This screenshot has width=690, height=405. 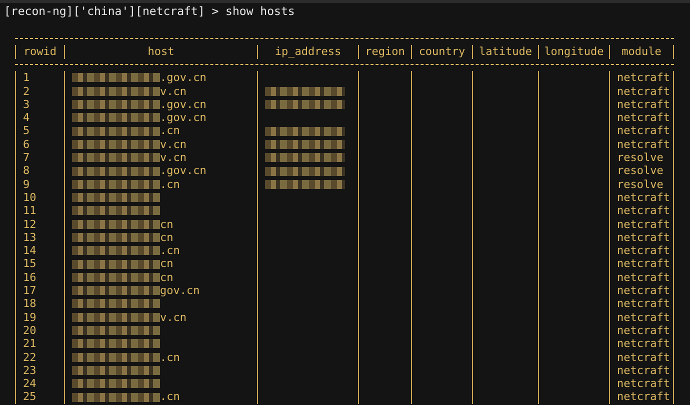 What do you see at coordinates (442, 51) in the screenshot?
I see `column-header: country` at bounding box center [442, 51].